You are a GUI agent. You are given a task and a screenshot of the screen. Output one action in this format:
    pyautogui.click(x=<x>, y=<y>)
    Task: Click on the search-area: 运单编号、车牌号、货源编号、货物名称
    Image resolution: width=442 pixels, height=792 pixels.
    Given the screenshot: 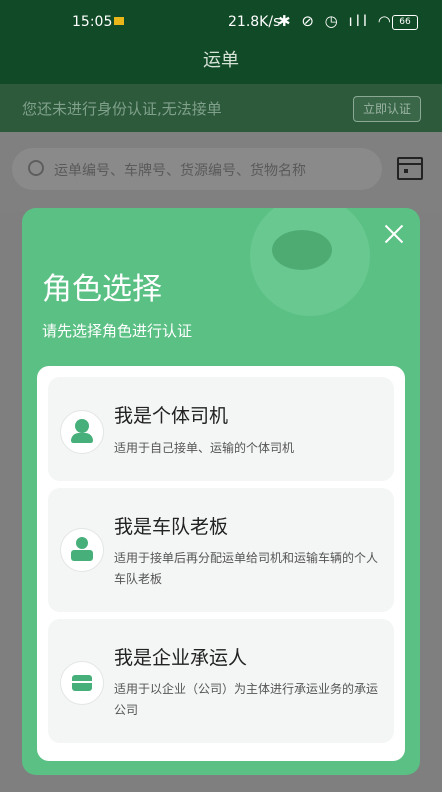 What is the action you would take?
    pyautogui.click(x=221, y=172)
    